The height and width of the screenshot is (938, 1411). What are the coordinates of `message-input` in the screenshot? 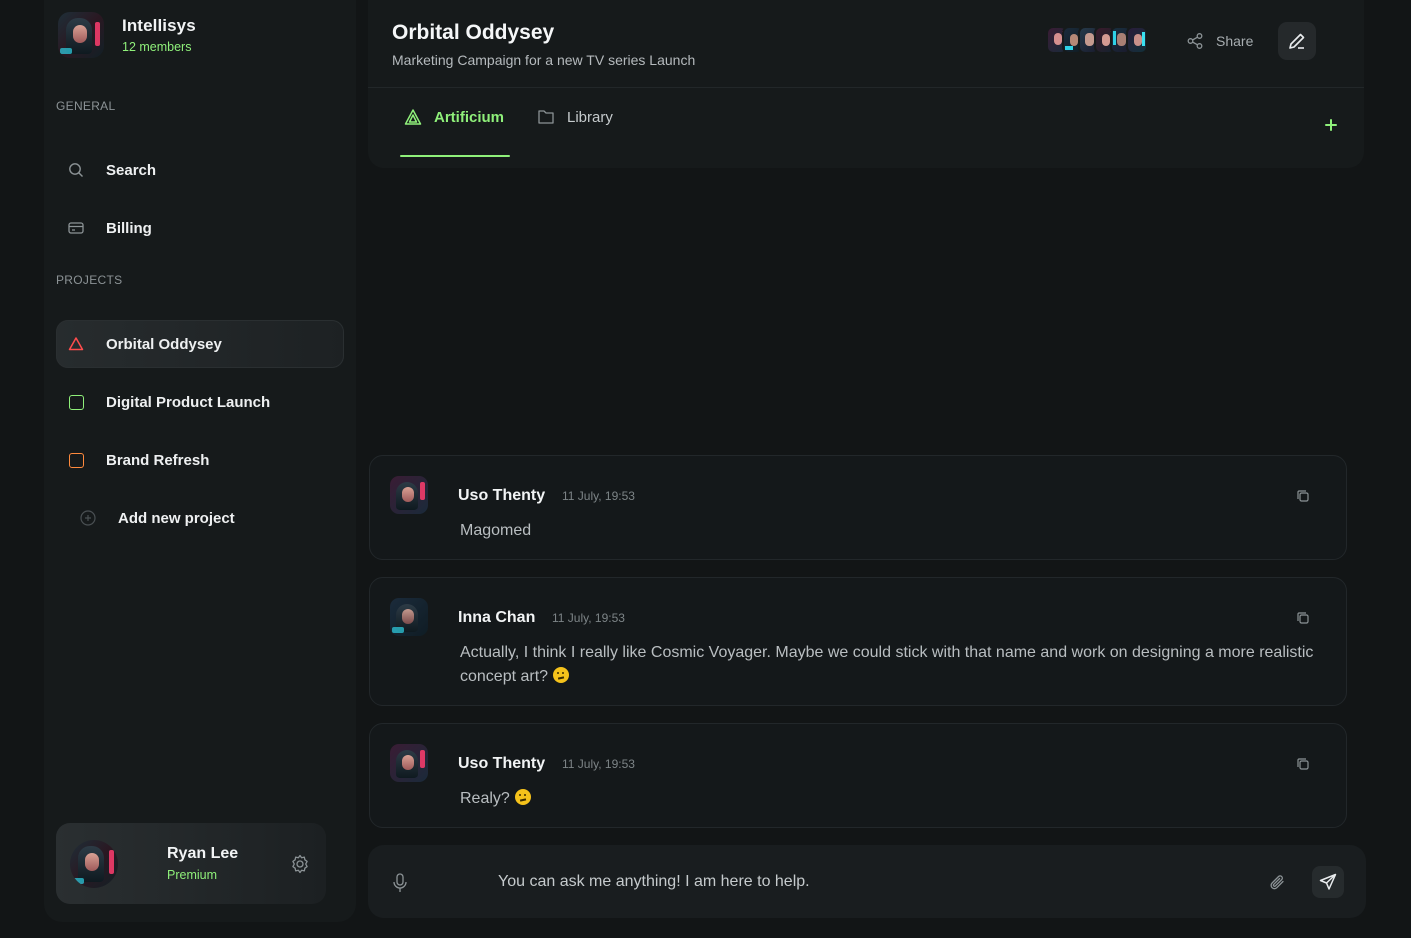 It's located at (848, 882).